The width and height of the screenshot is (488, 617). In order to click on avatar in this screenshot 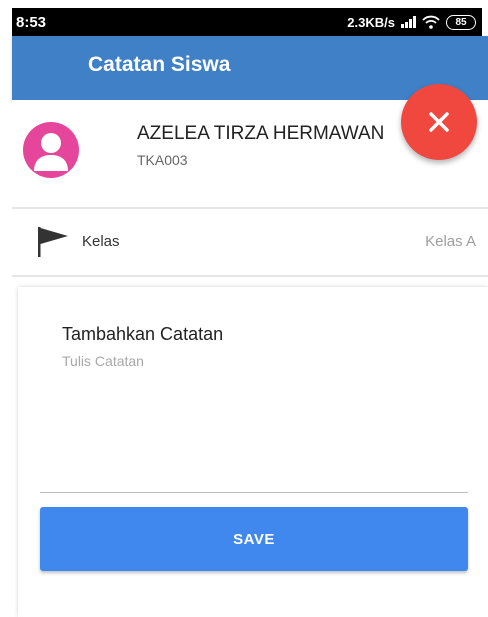, I will do `click(51, 150)`.